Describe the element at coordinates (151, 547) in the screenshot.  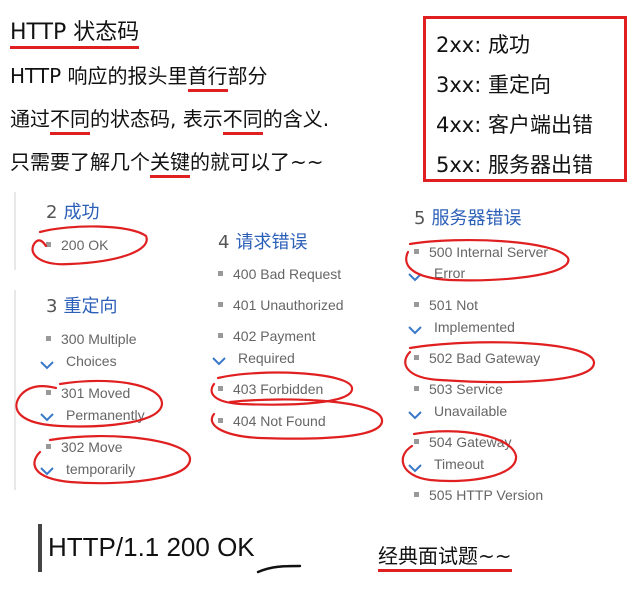
I see `http-status-line: HTTP/1.1 200 OK` at that location.